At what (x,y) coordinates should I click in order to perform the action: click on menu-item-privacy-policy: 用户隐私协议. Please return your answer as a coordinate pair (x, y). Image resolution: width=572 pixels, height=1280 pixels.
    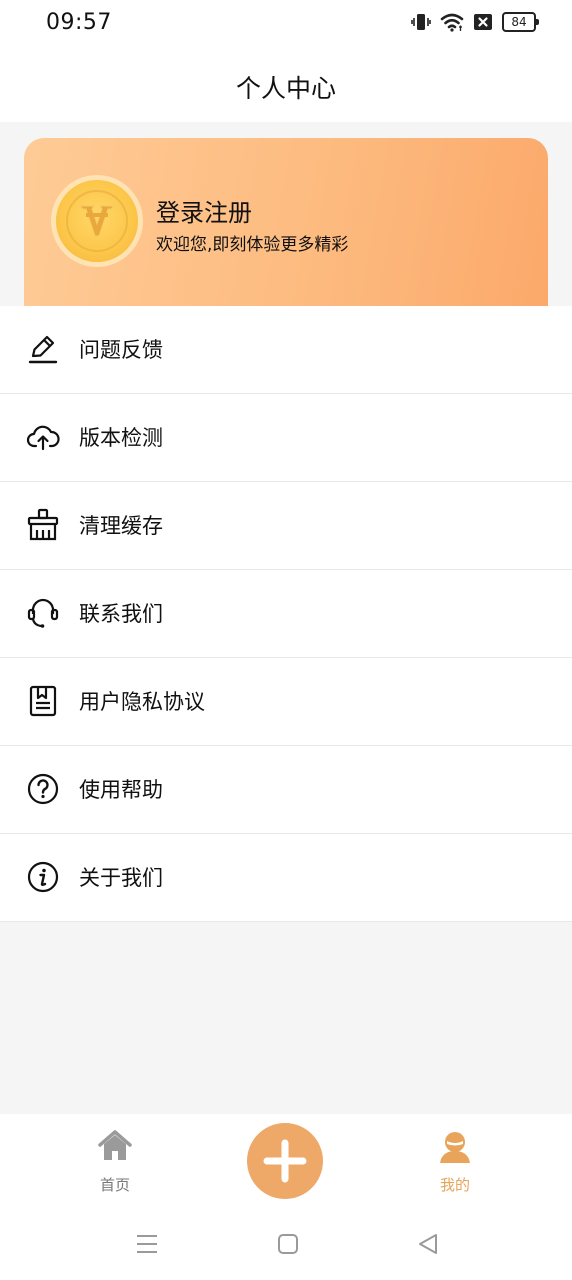
    Looking at the image, I should click on (286, 702).